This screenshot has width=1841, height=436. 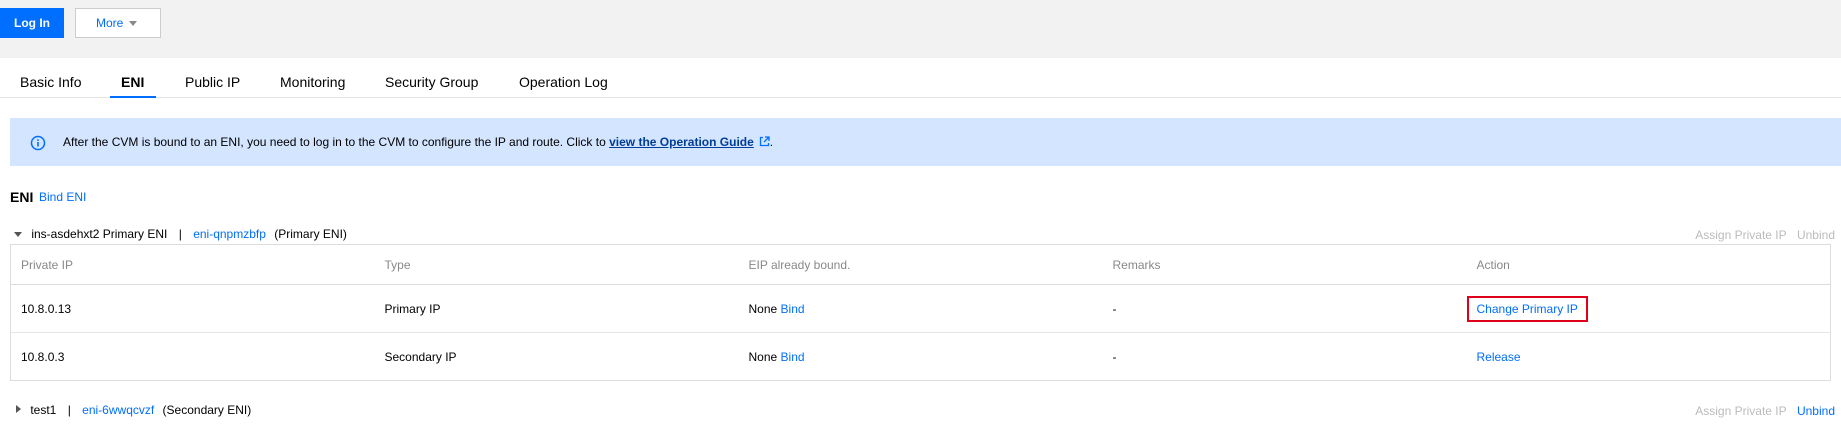 What do you see at coordinates (18, 234) in the screenshot?
I see `collapse-arrow-icon` at bounding box center [18, 234].